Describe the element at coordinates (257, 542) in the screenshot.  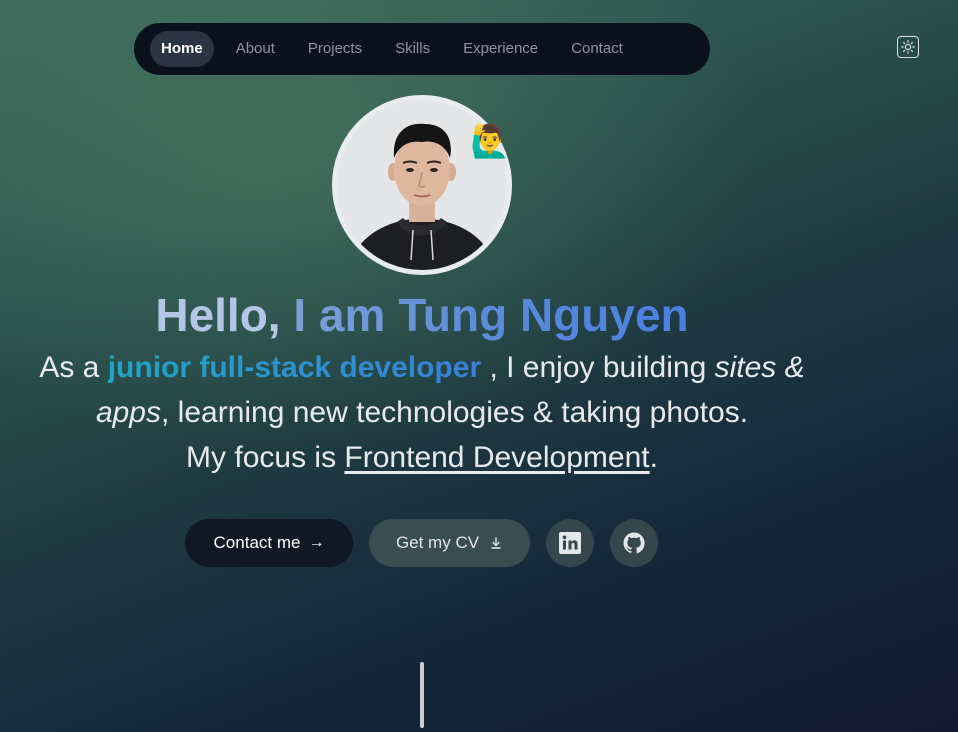
I see `contact-me-label: Contact me` at that location.